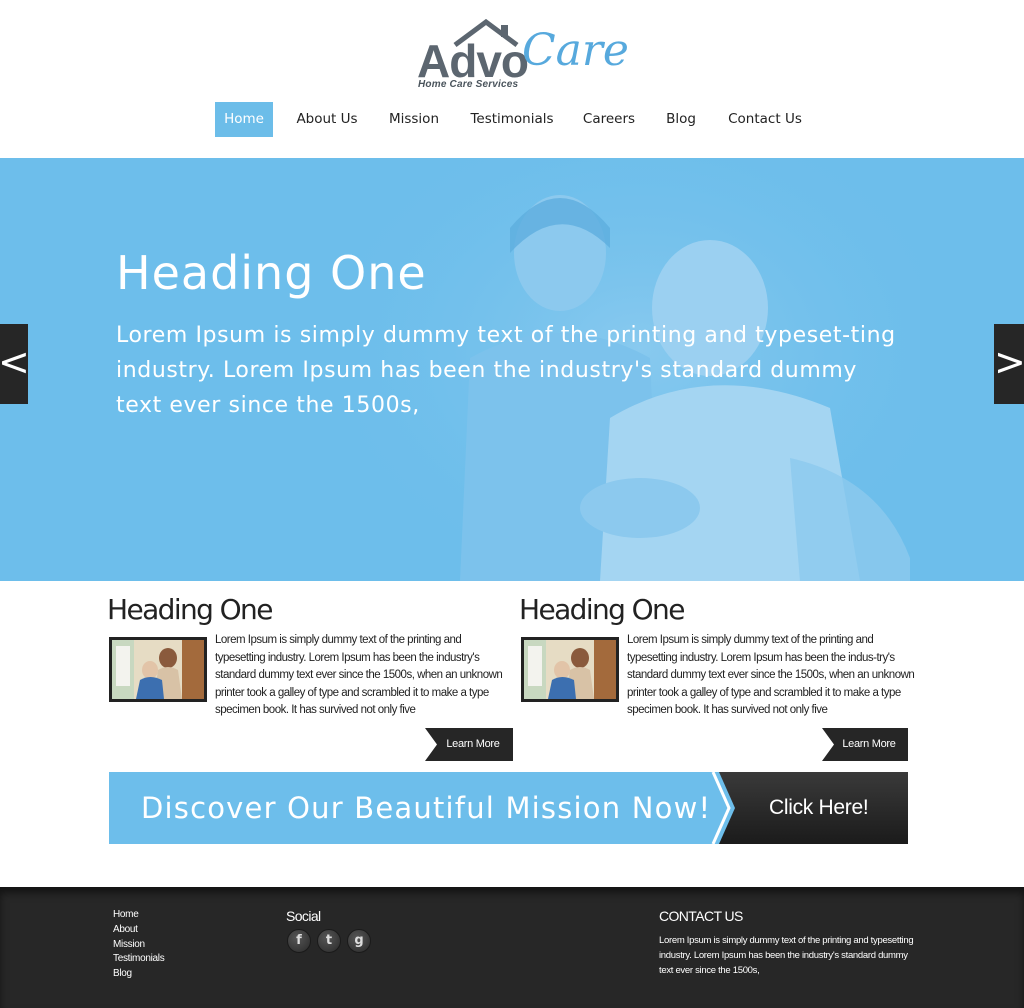  I want to click on logo-text-primary: Advo, so click(473, 61).